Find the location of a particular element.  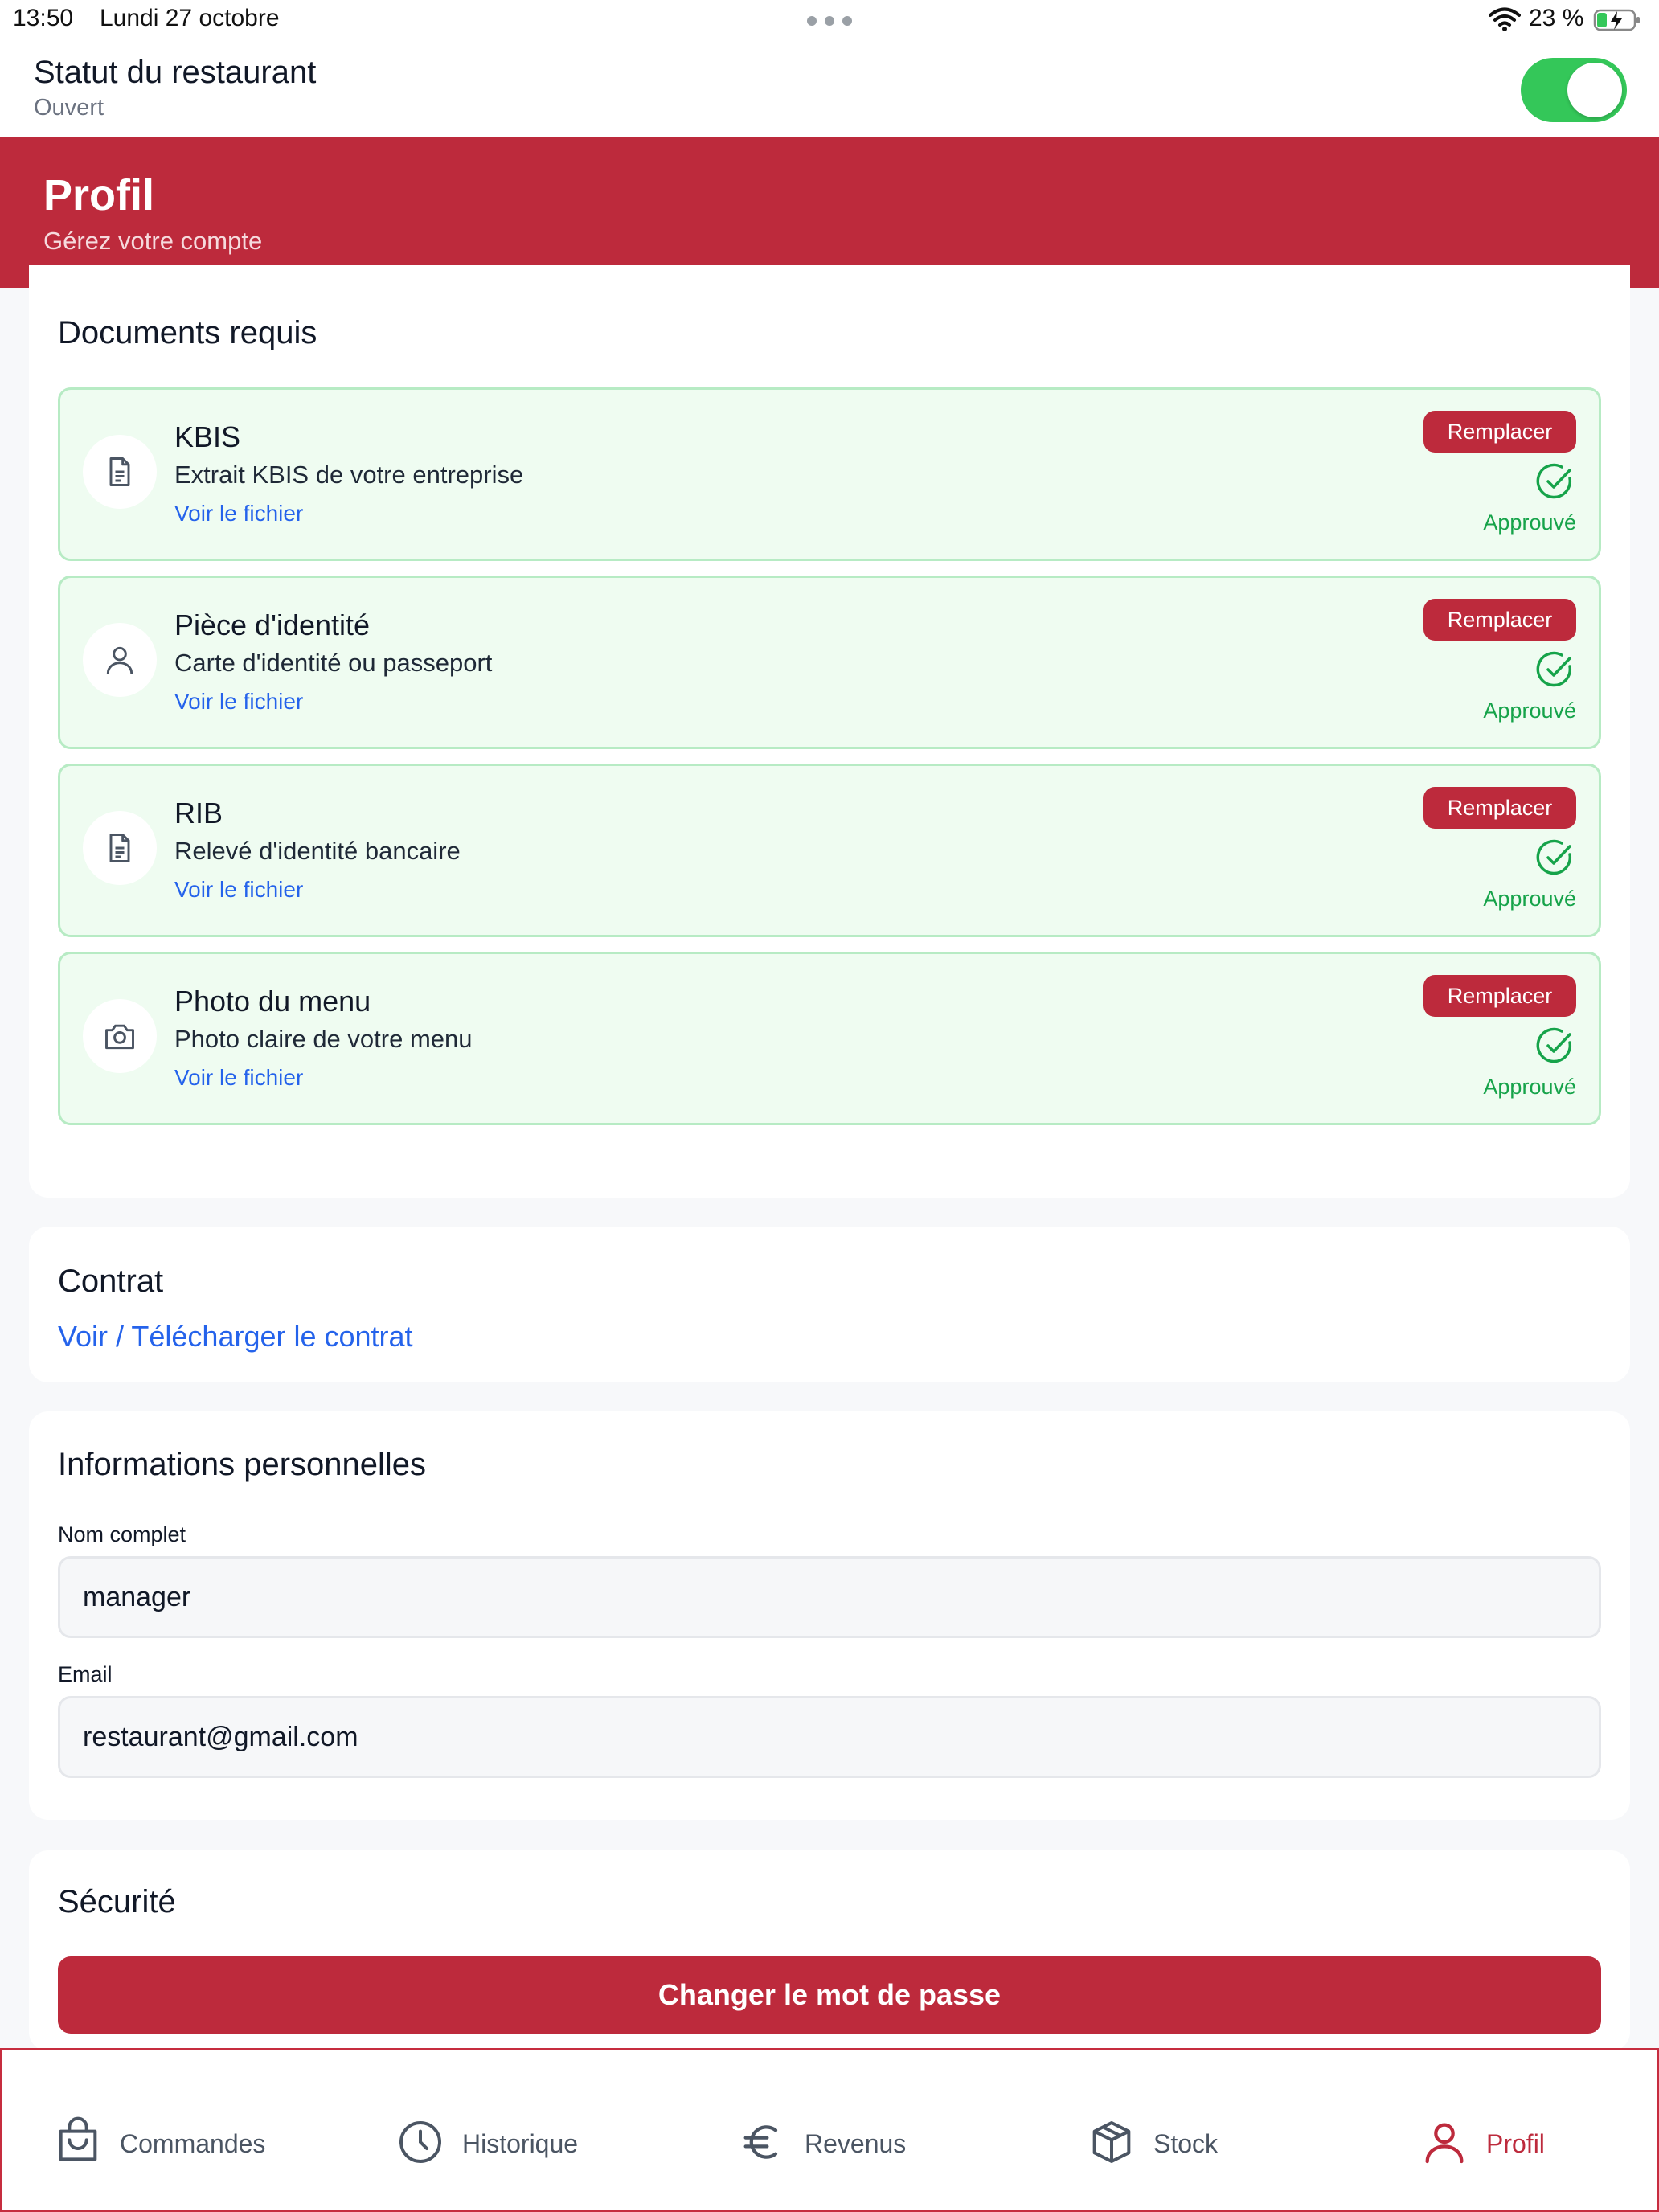

document-name: Pièce d'identité is located at coordinates (272, 624).